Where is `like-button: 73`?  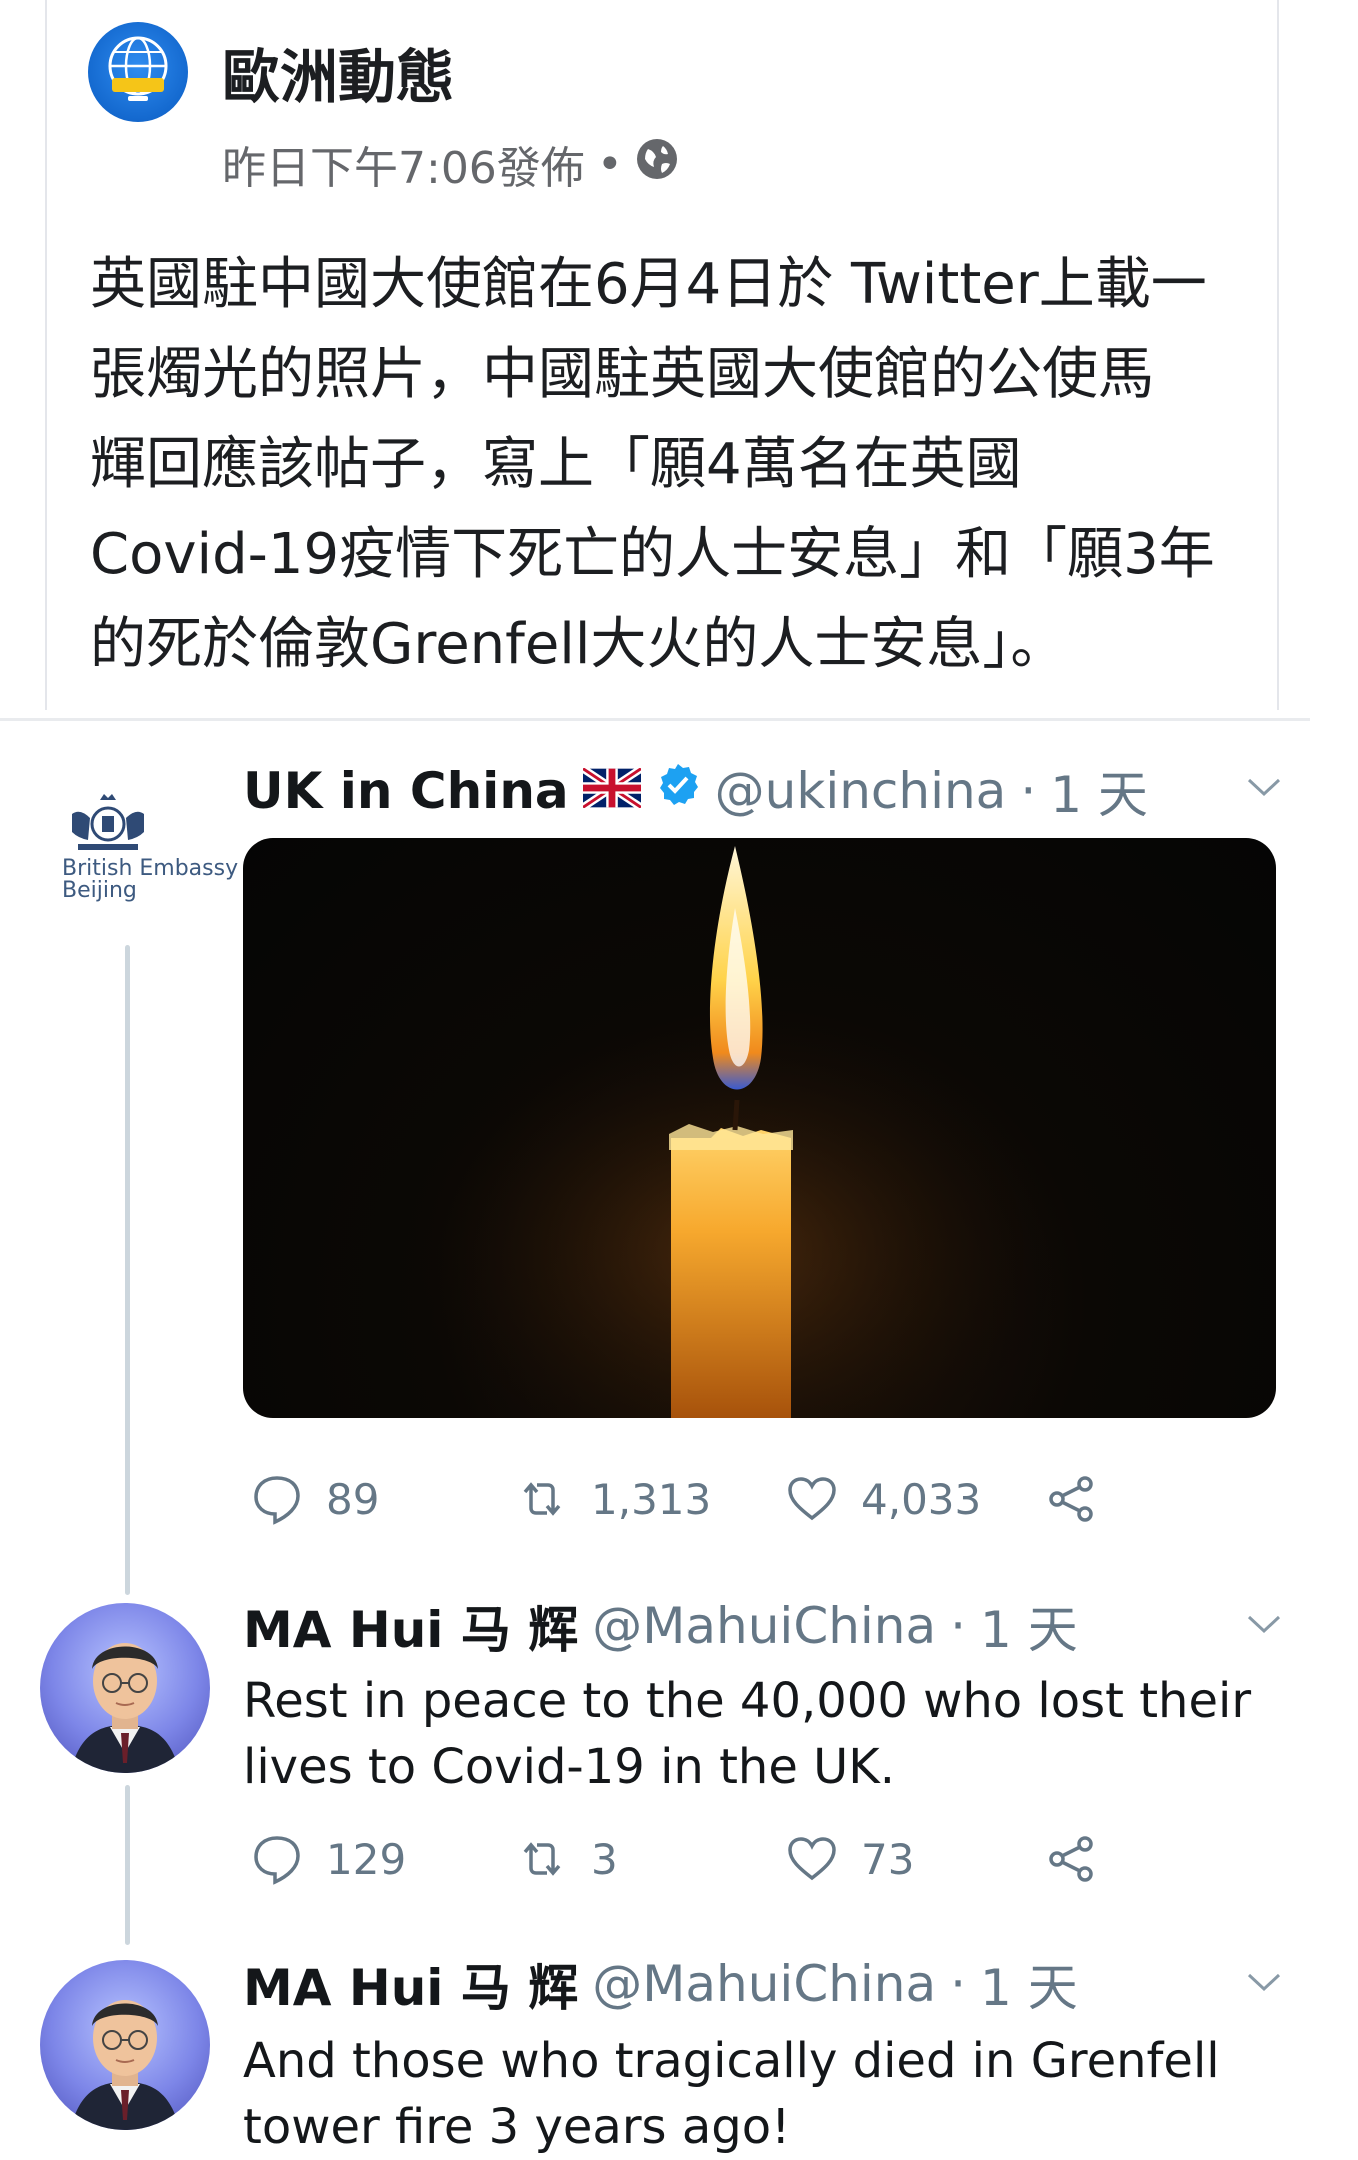 like-button: 73 is located at coordinates (915, 1859).